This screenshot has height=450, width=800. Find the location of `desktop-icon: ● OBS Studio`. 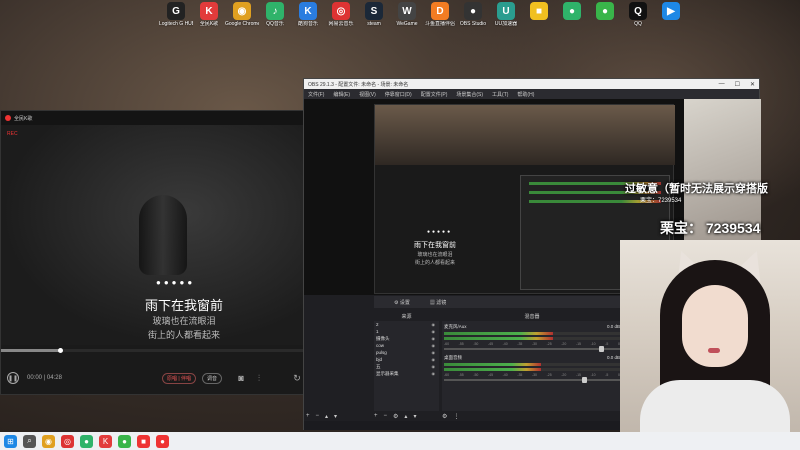

desktop-icon: ● OBS Studio is located at coordinates (473, 14).